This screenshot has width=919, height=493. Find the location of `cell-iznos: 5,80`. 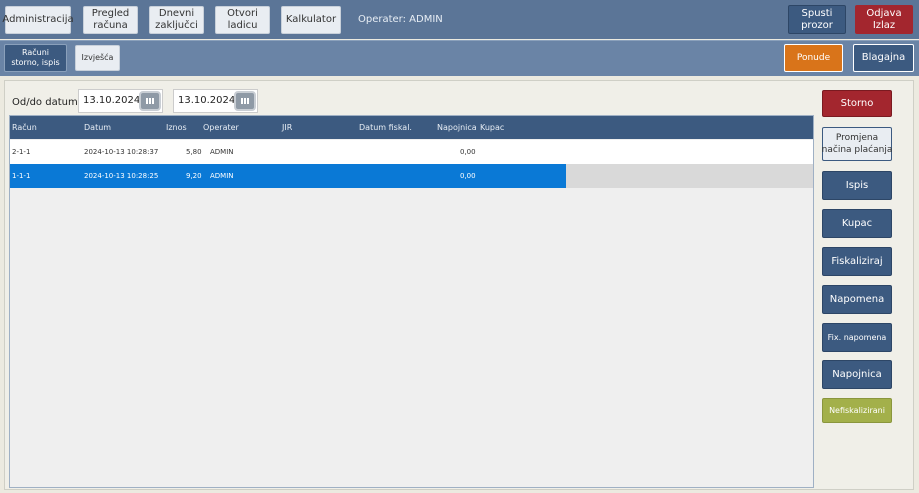

cell-iznos: 5,80 is located at coordinates (194, 152).